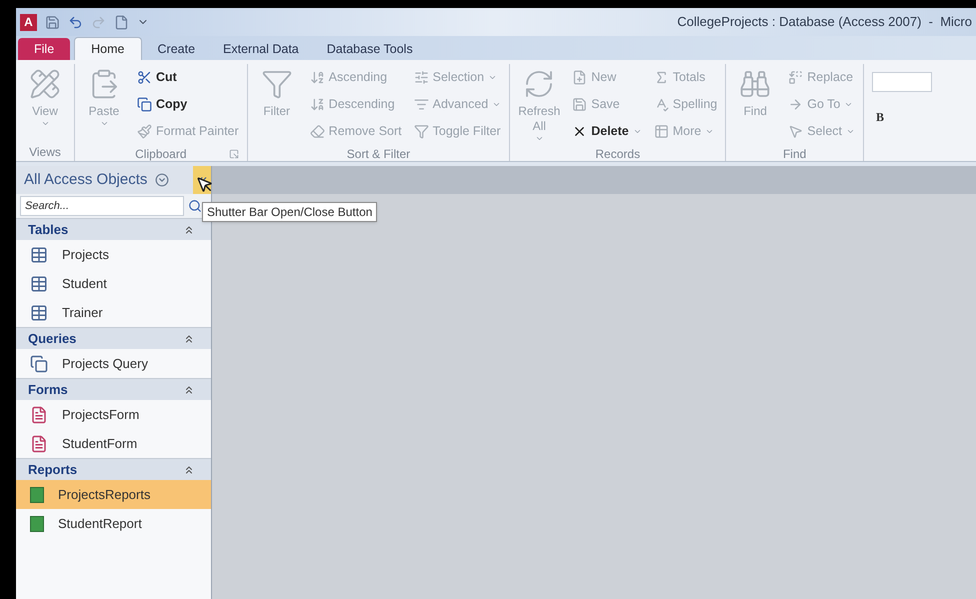 The image size is (976, 599). Describe the element at coordinates (369, 49) in the screenshot. I see `ribbon-tab: Database Tools` at that location.